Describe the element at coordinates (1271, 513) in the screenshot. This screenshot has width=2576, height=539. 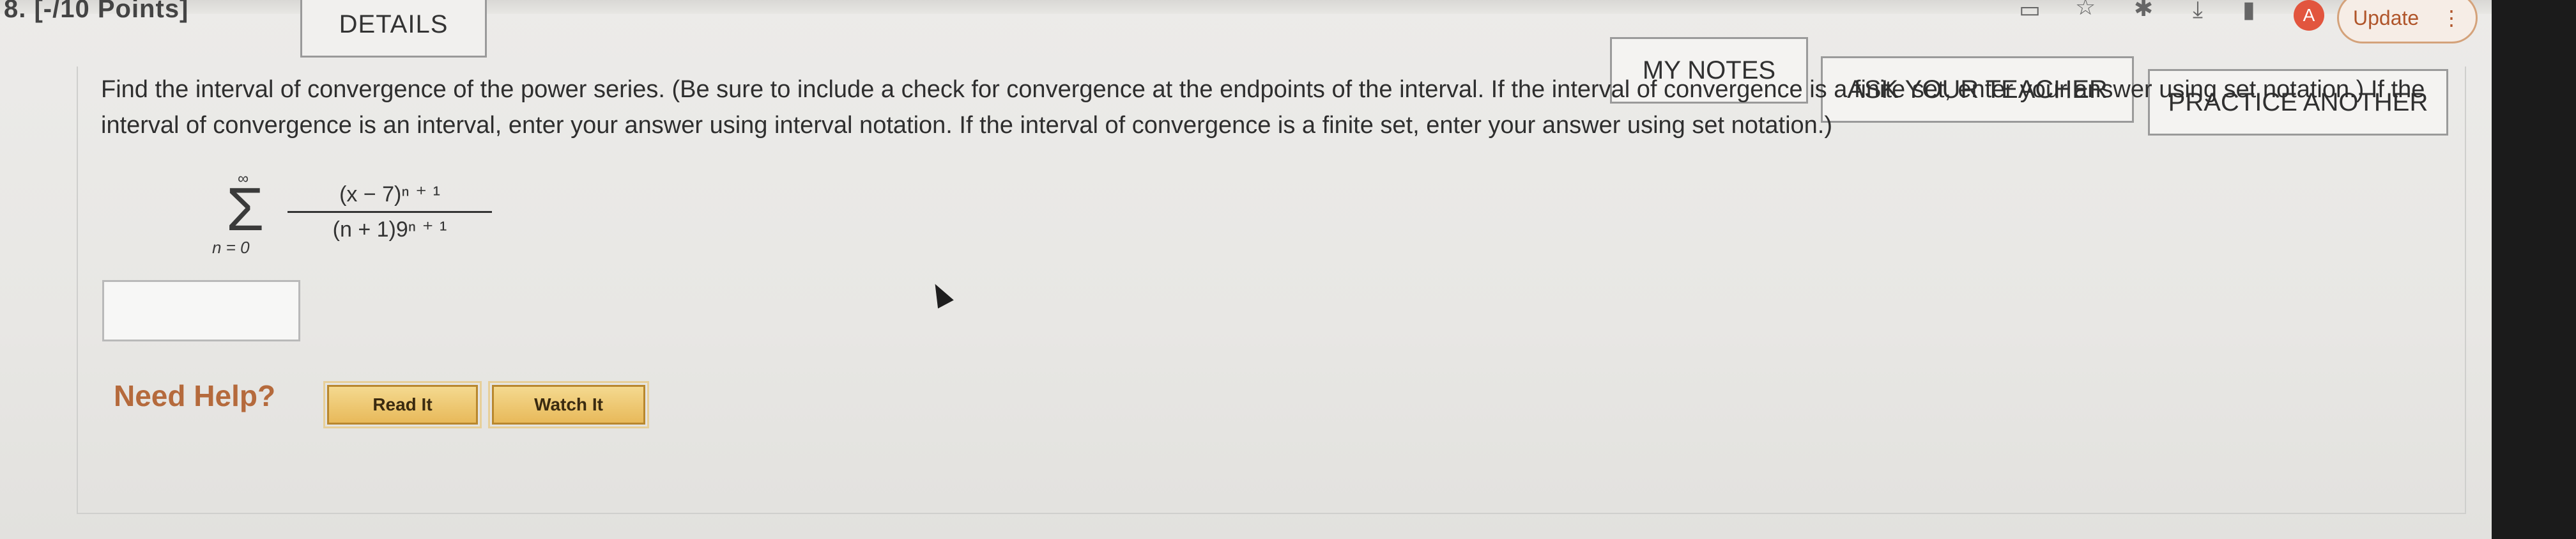
I see `panel-bottom-border` at that location.